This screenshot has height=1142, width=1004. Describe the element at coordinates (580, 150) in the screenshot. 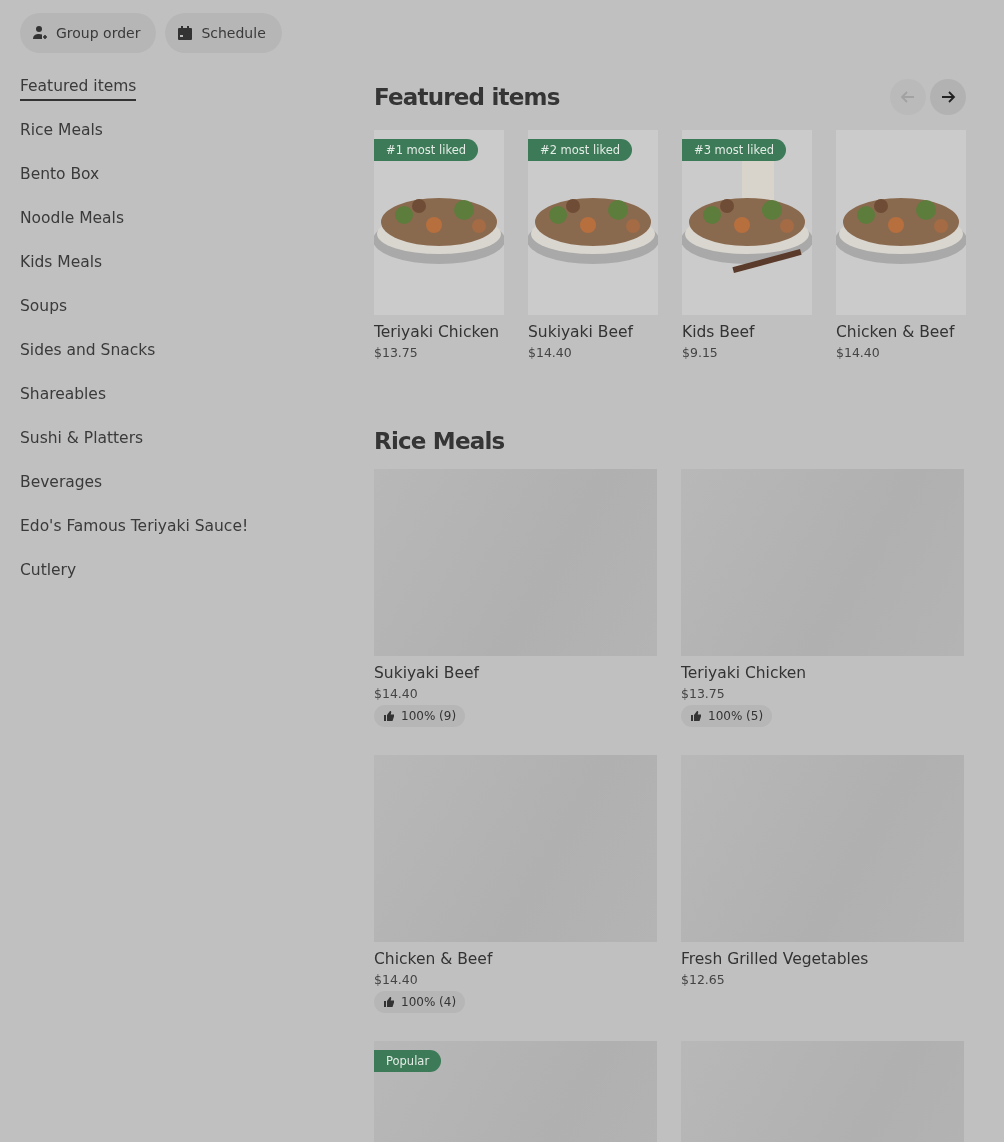

I see `rank-badge: #2 most liked` at that location.